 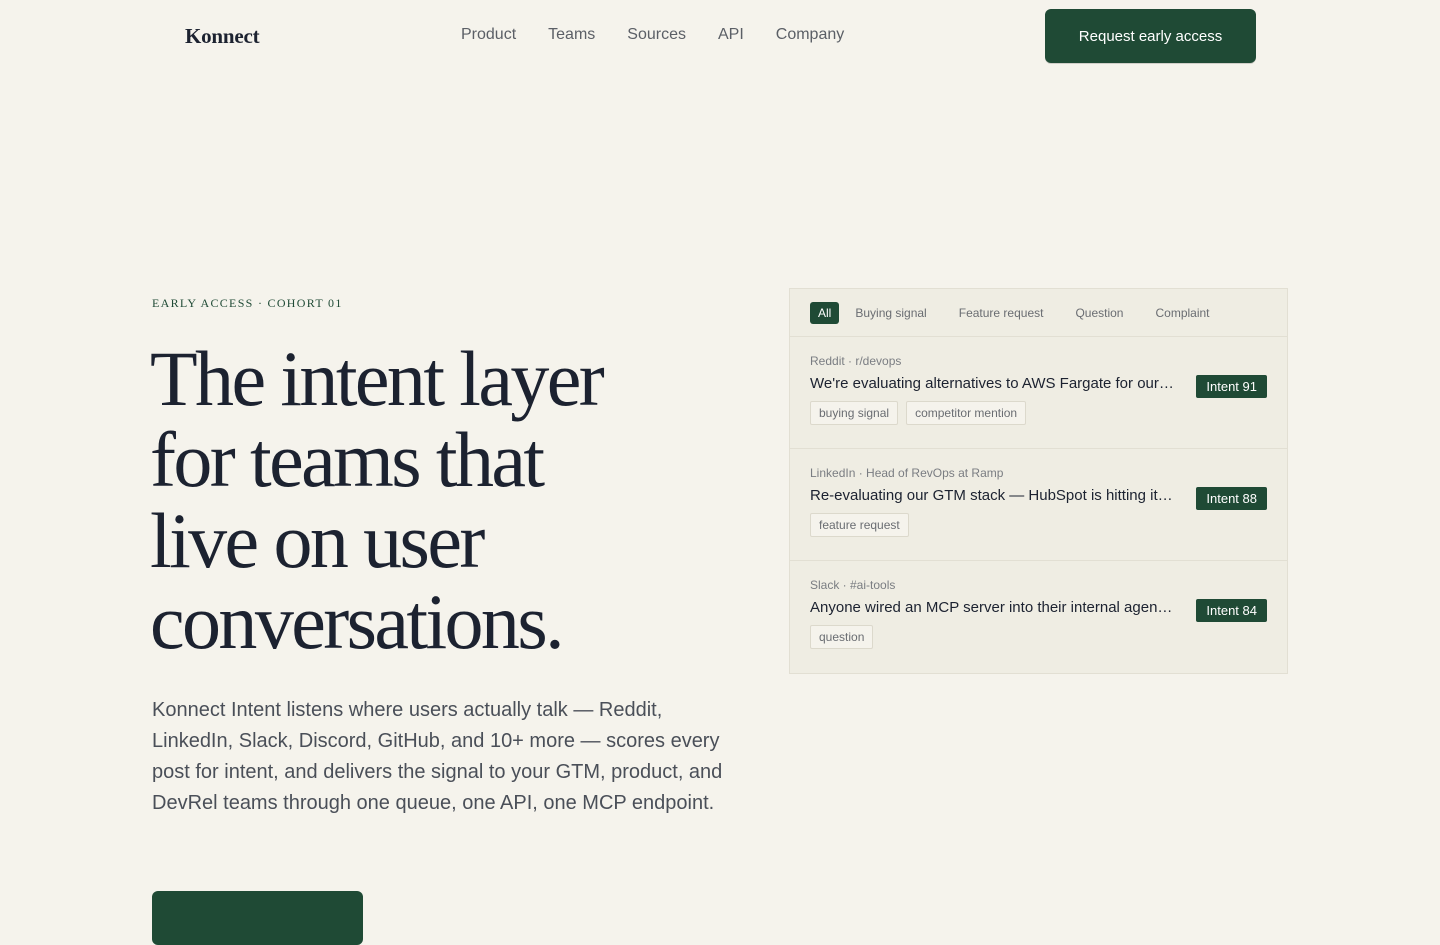 I want to click on tag: question, so click(x=842, y=637).